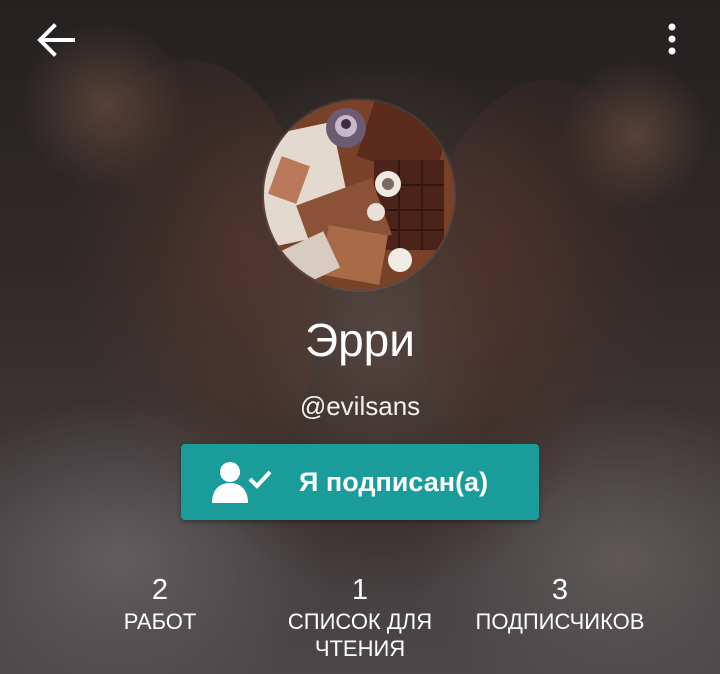  I want to click on stat-reading-list: 1 СПИСОК ДЛЯ ЧТЕНИЯ, so click(360, 617).